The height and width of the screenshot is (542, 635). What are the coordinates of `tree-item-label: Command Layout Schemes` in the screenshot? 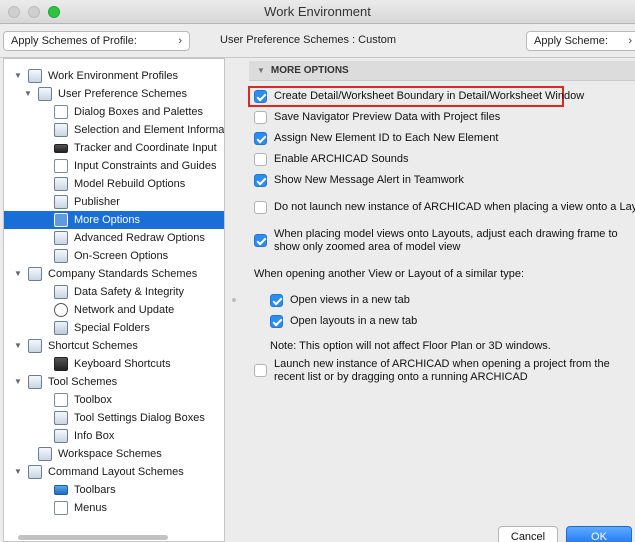 It's located at (116, 472).